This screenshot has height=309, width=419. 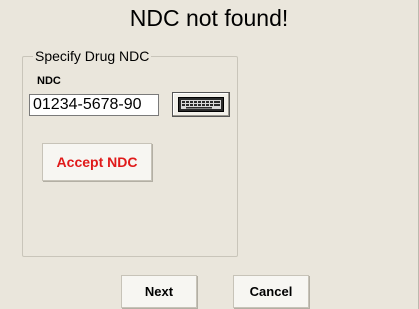 What do you see at coordinates (271, 291) in the screenshot?
I see `cancel-button: Cancel` at bounding box center [271, 291].